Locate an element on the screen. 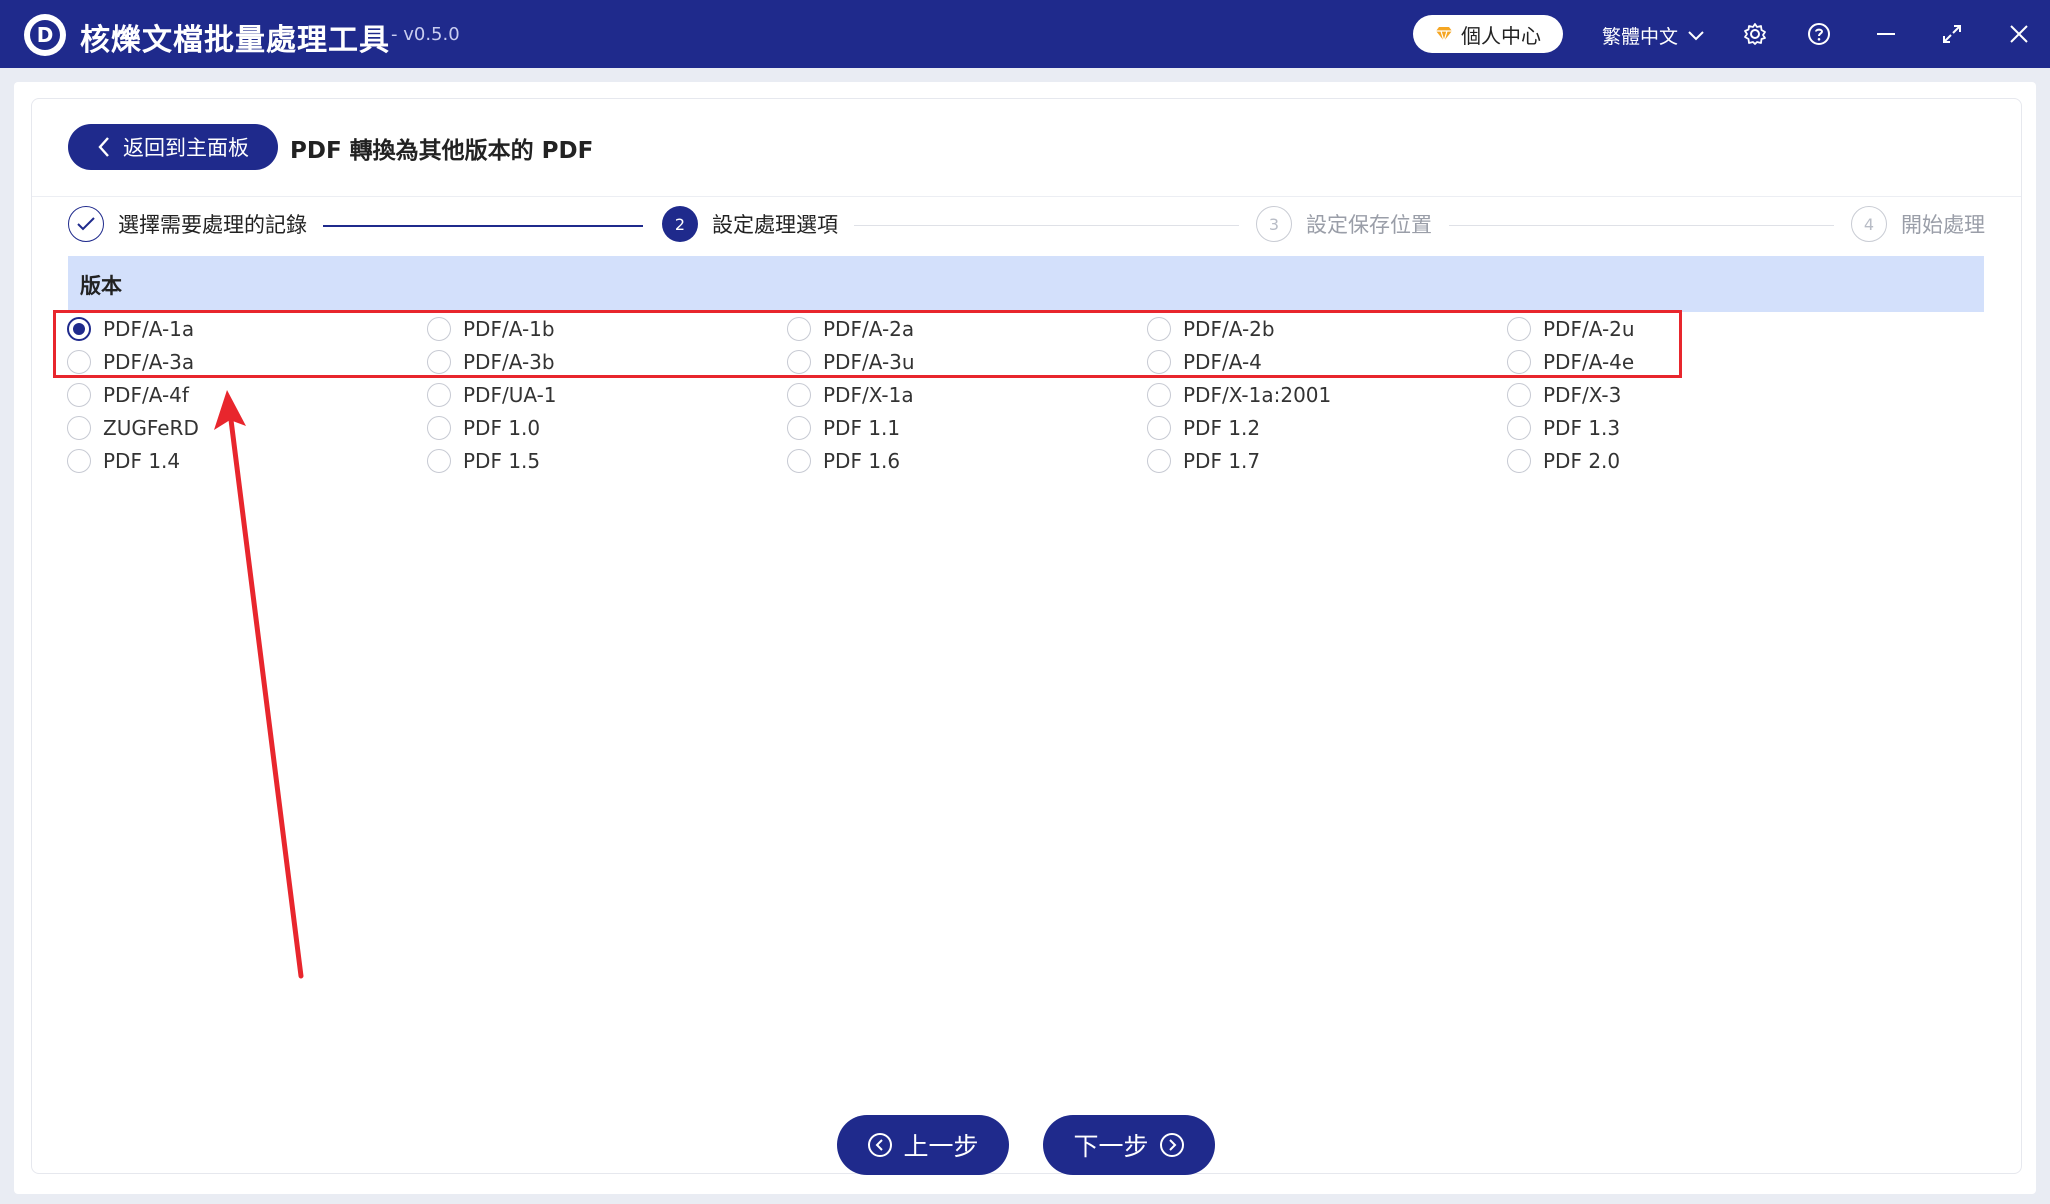 The width and height of the screenshot is (2050, 1204). next-label: 下一步 is located at coordinates (1111, 1146).